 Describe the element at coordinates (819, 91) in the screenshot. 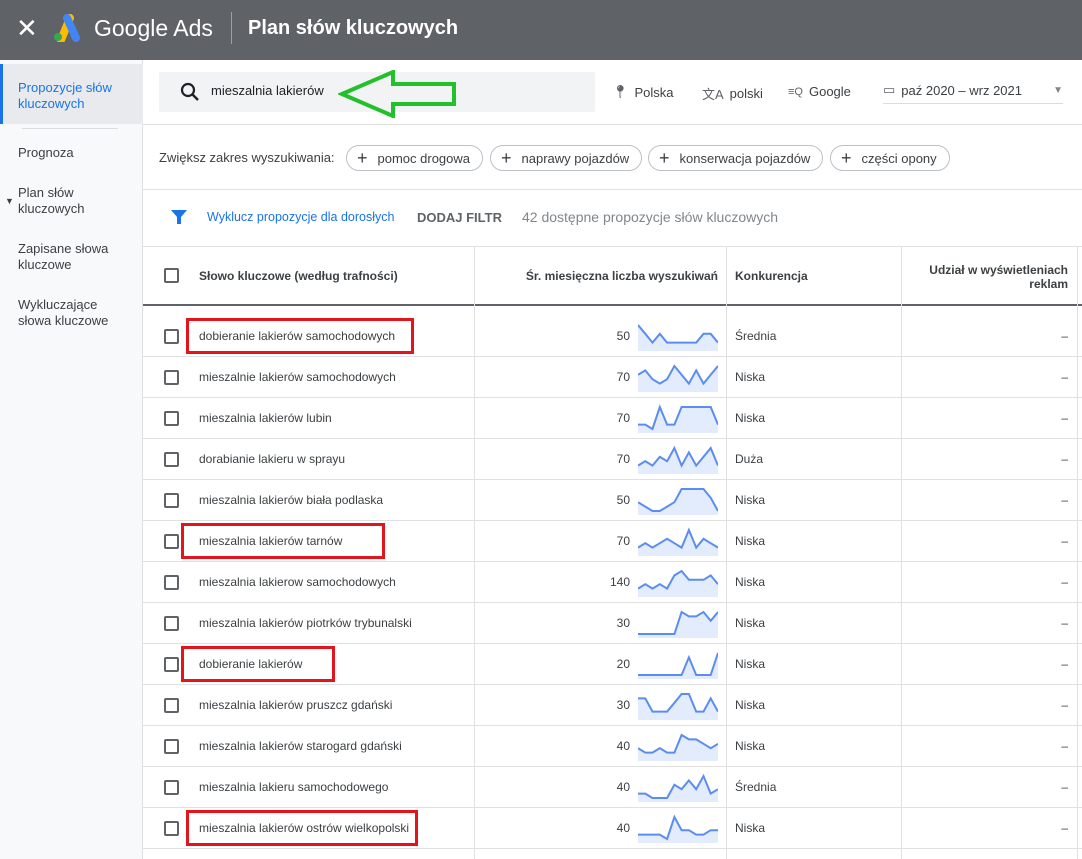

I see `network-selector: ≡Q Google` at that location.